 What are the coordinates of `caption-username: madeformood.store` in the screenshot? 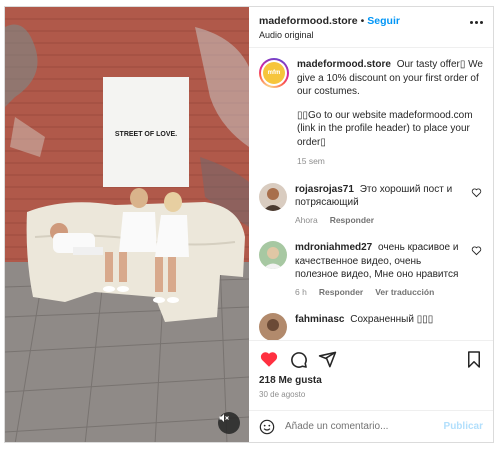 It's located at (344, 64).